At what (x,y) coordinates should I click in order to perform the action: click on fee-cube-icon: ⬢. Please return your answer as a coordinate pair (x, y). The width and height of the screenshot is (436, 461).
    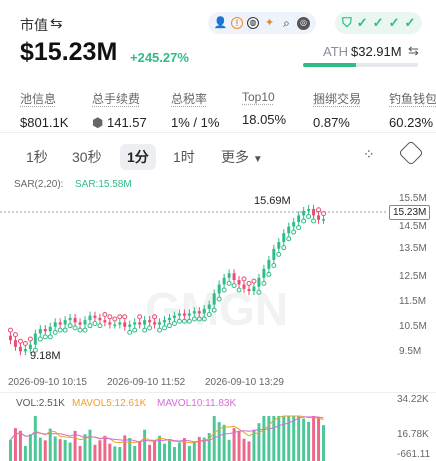
    Looking at the image, I should click on (98, 122).